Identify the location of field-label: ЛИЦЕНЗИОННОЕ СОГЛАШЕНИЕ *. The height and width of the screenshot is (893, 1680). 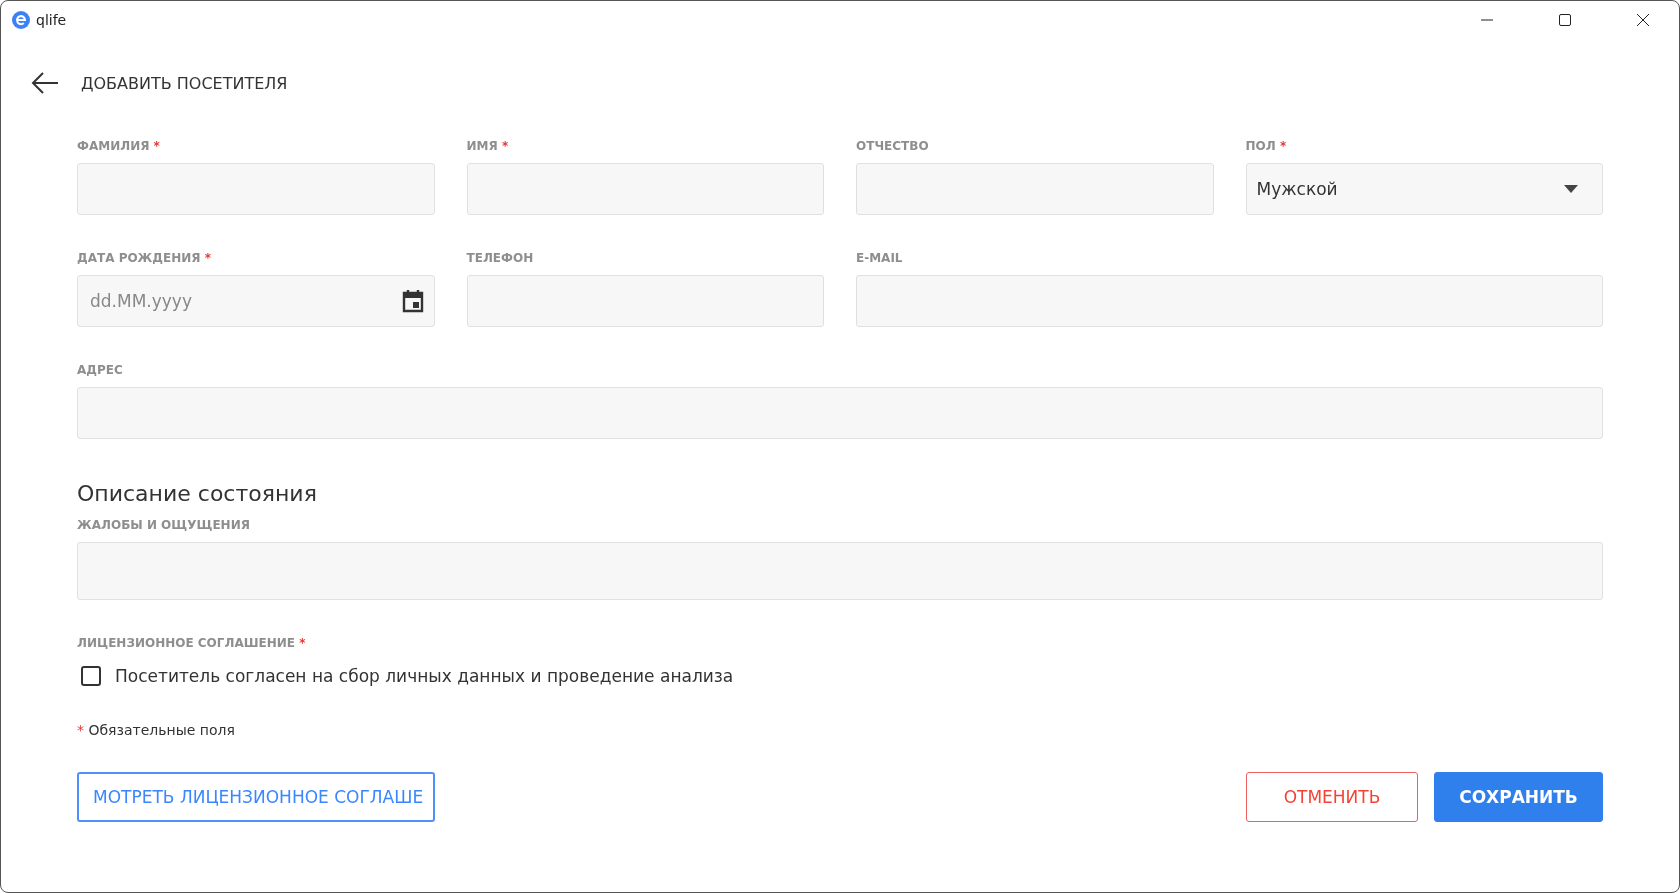
(192, 643).